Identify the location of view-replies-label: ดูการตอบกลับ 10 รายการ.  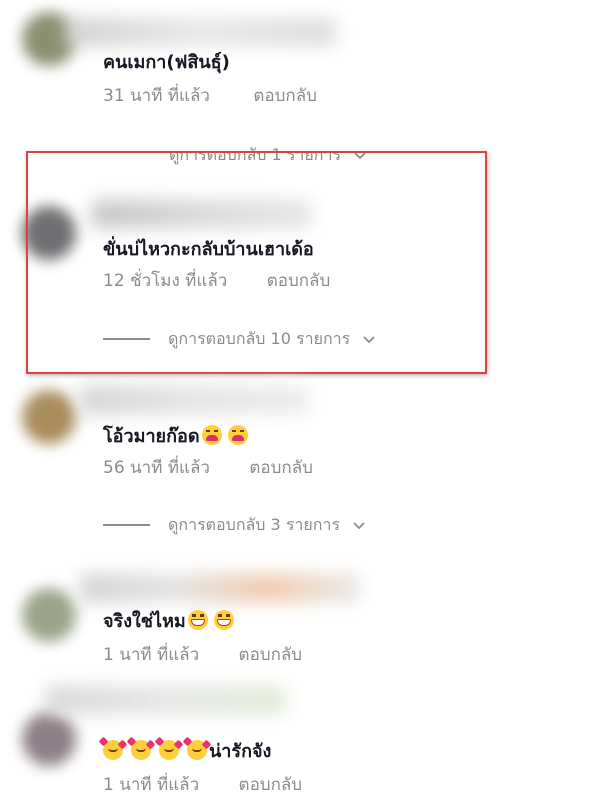
(259, 338).